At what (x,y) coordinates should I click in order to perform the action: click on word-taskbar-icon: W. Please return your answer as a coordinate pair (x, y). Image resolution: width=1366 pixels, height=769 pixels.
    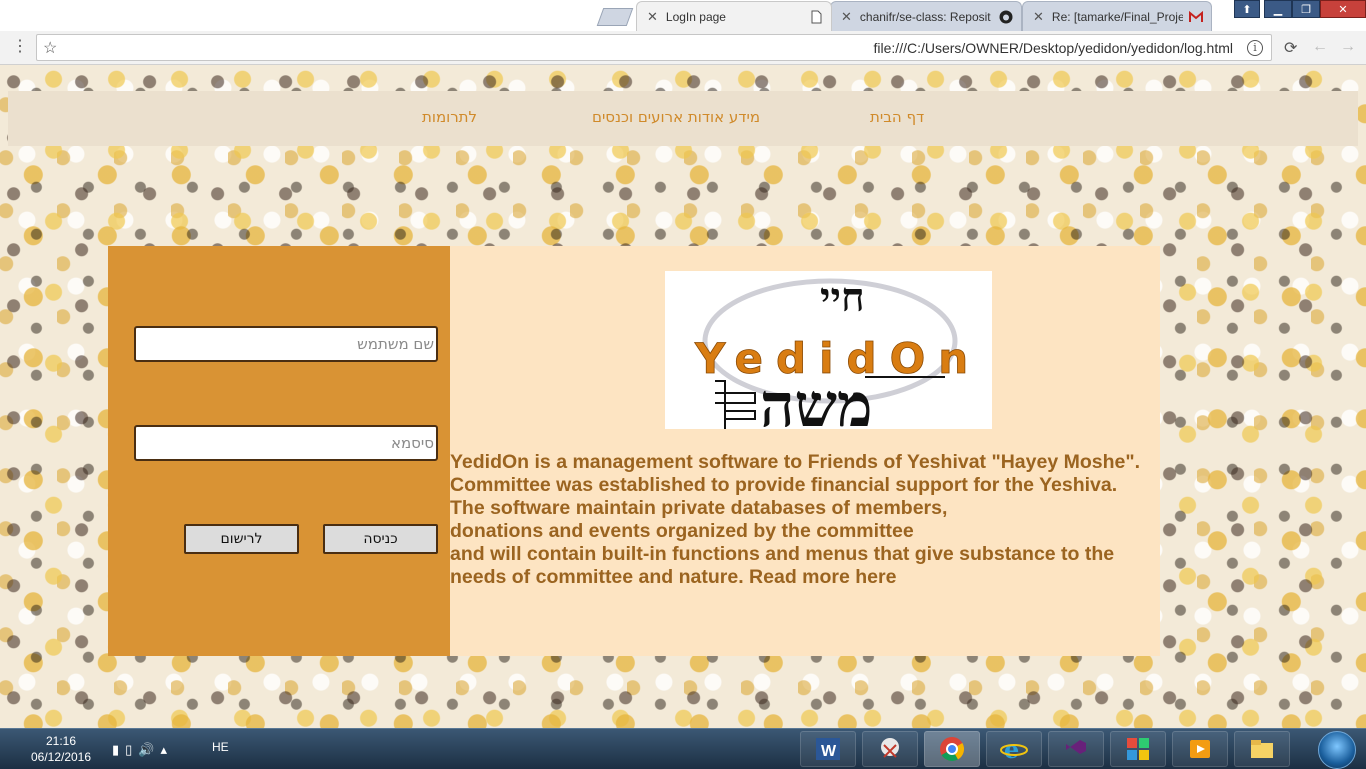
    Looking at the image, I should click on (828, 749).